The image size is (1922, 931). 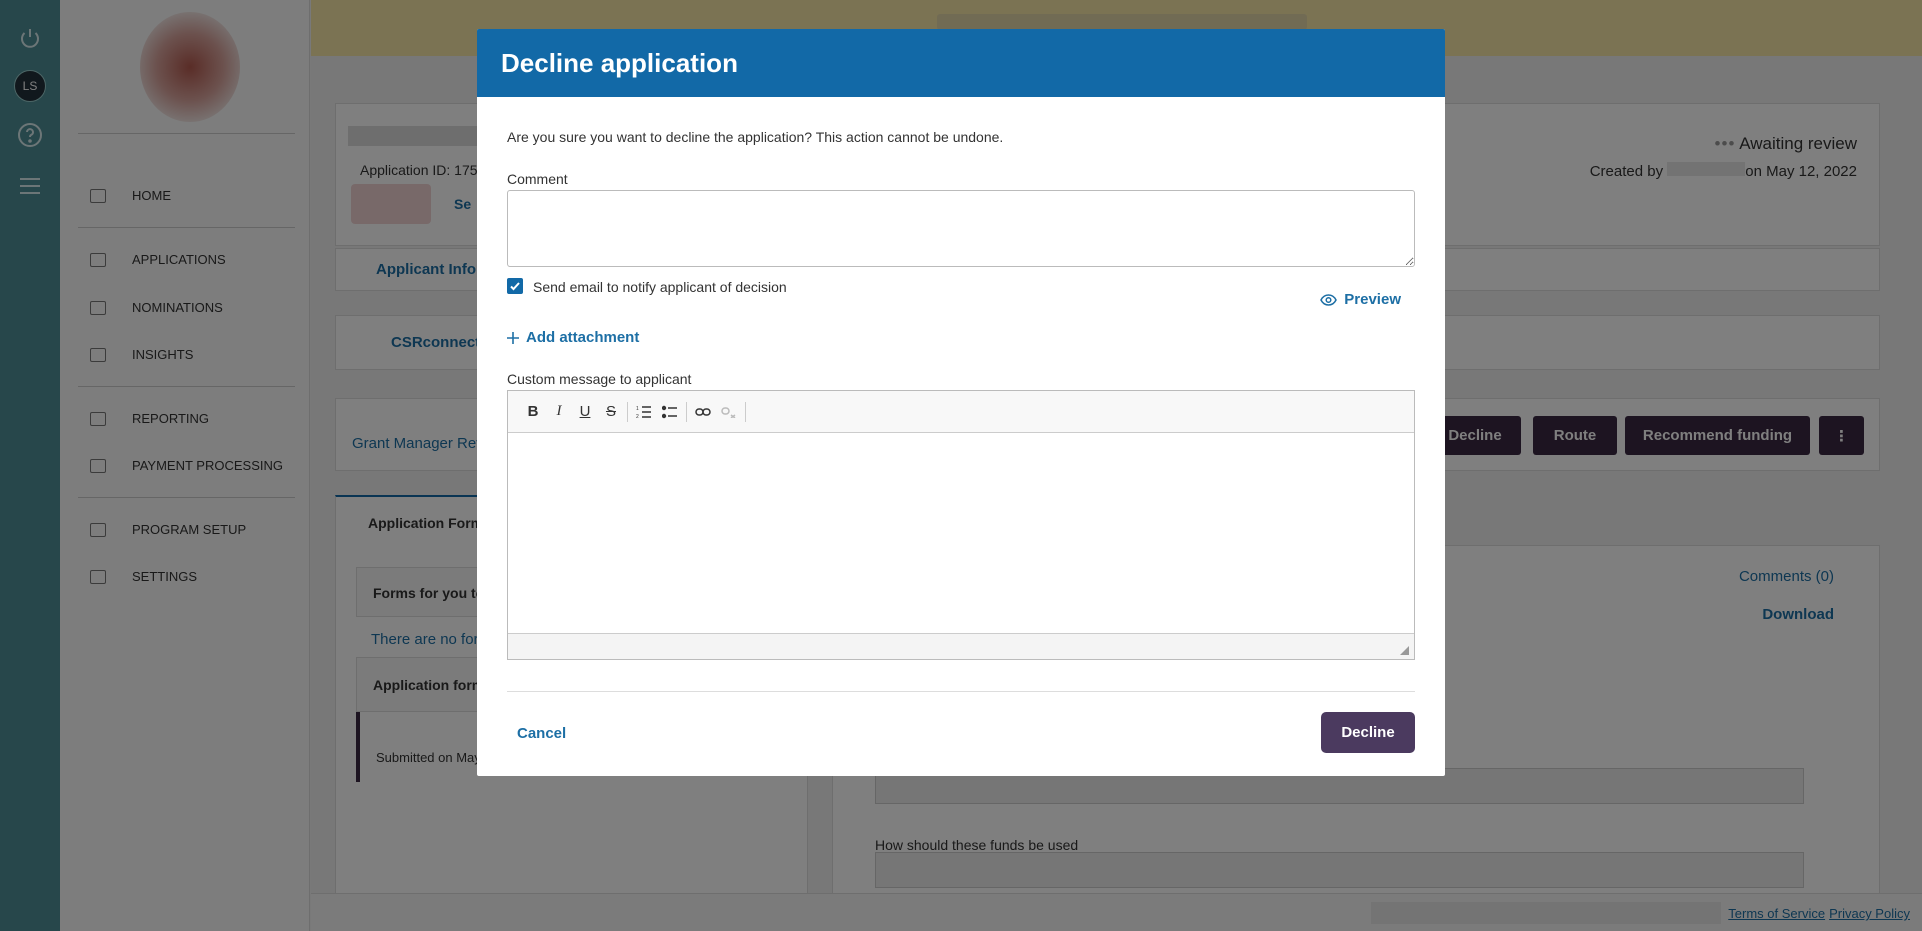 What do you see at coordinates (585, 412) in the screenshot?
I see `underline-icon: U` at bounding box center [585, 412].